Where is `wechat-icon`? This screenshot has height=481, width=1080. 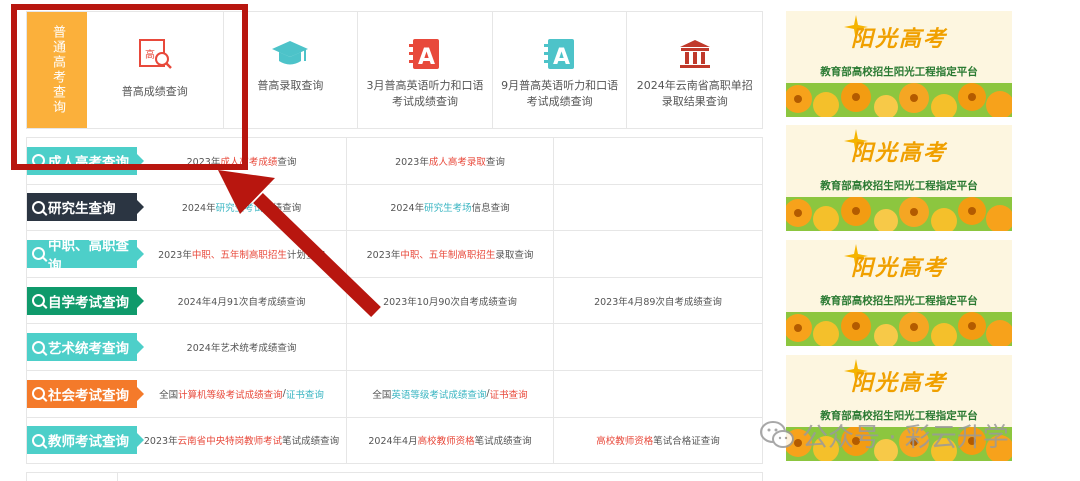 wechat-icon is located at coordinates (777, 434).